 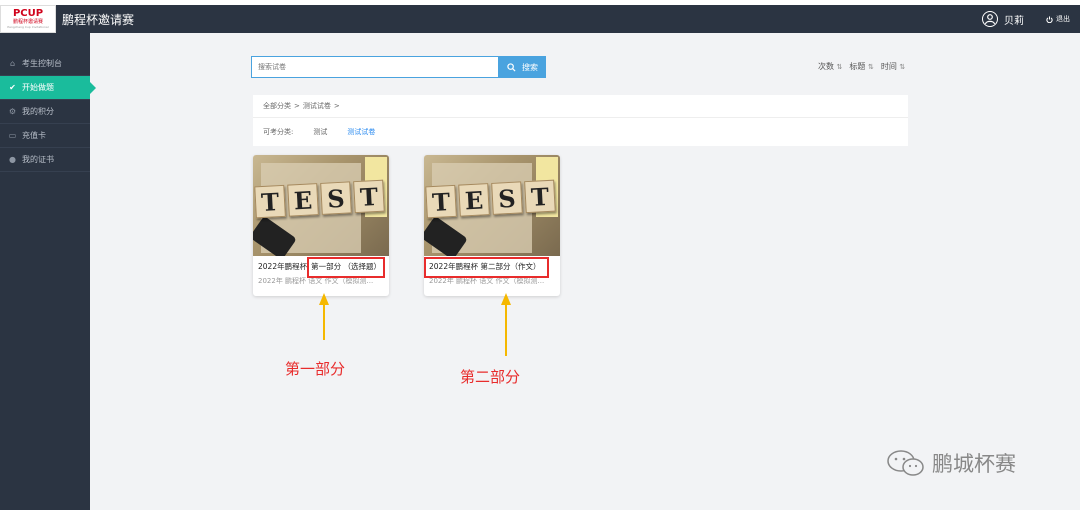 I want to click on search-icon, so click(x=511, y=67).